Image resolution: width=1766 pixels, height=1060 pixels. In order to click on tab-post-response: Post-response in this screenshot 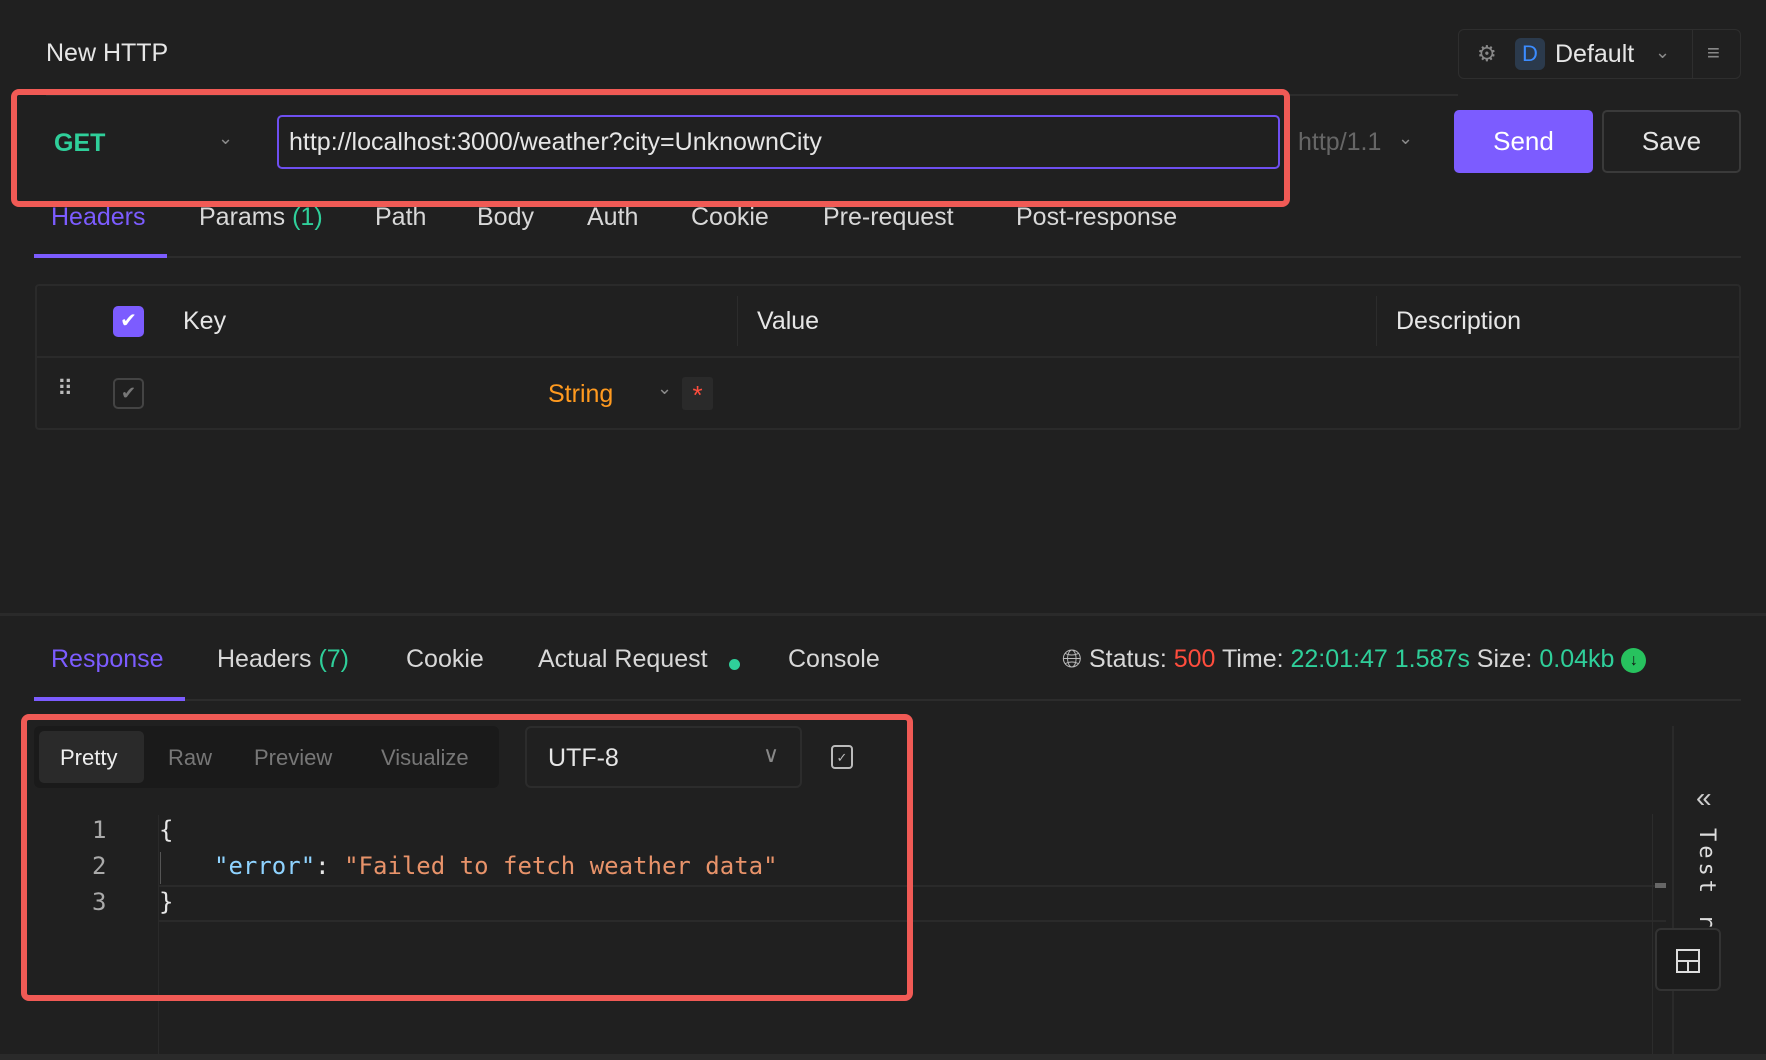, I will do `click(1096, 217)`.